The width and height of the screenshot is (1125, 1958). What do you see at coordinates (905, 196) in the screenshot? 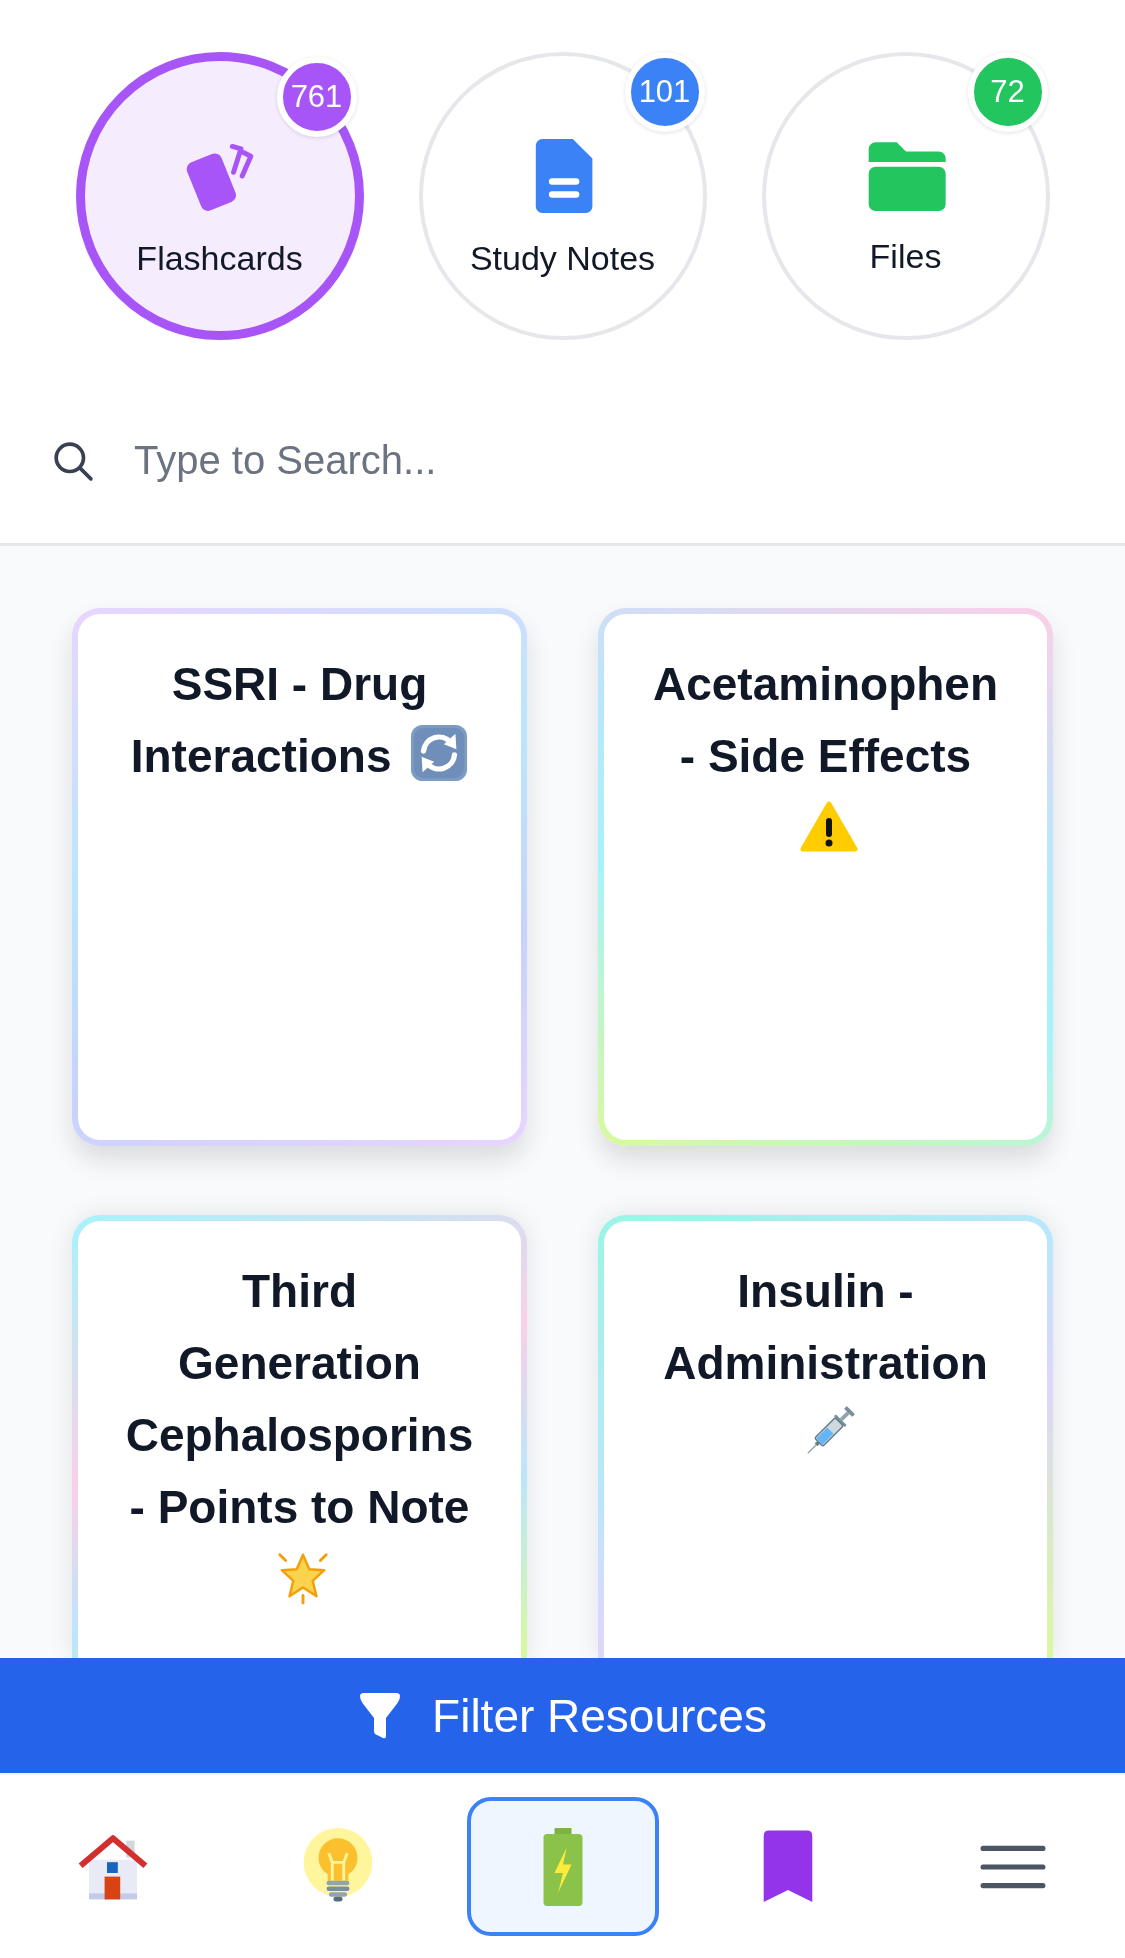
I see `category-button: Files 72` at bounding box center [905, 196].